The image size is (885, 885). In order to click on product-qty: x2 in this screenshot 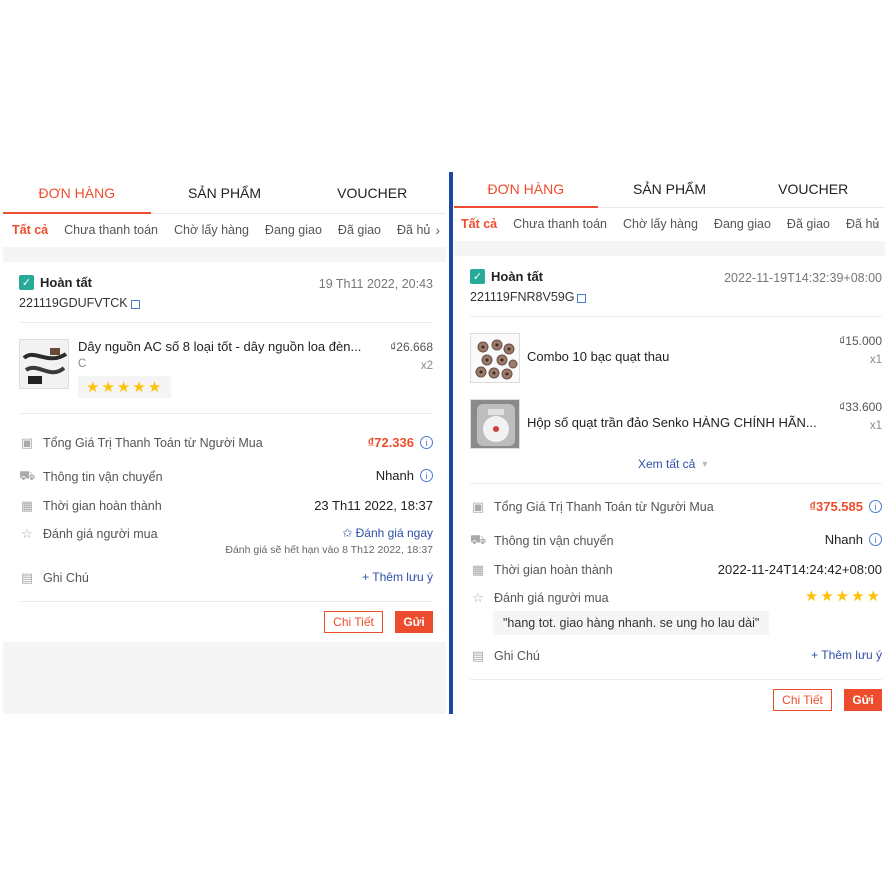, I will do `click(426, 366)`.